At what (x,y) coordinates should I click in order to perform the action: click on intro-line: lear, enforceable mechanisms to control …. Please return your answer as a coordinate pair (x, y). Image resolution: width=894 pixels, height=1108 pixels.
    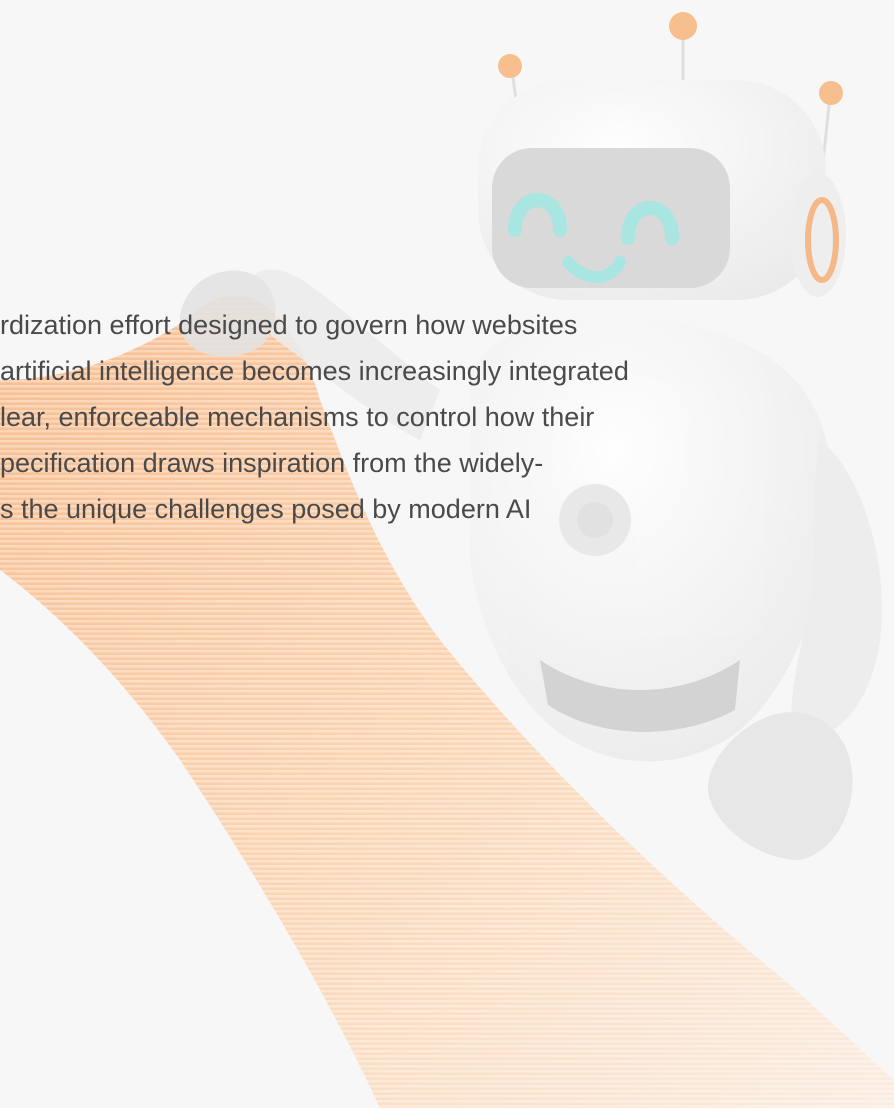
    Looking at the image, I should click on (297, 417).